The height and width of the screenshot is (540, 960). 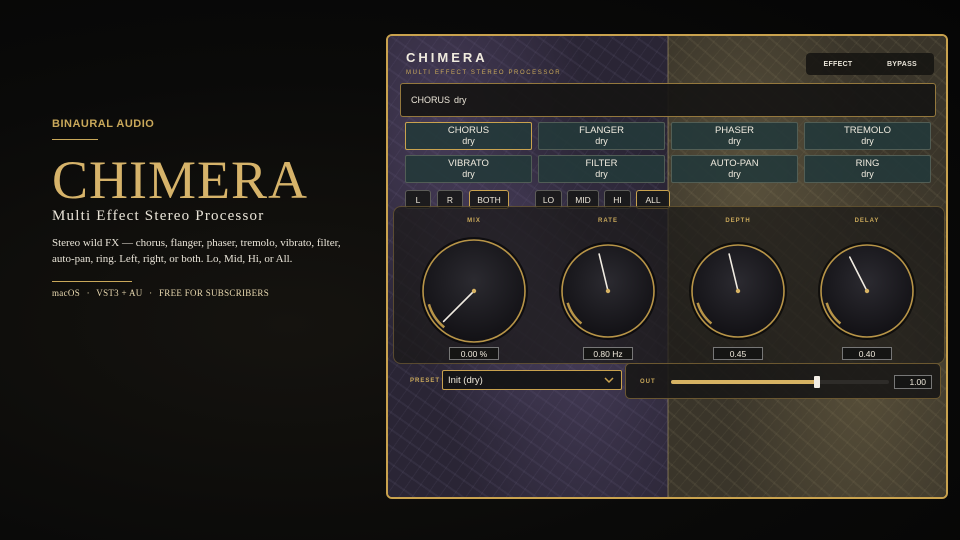 I want to click on brand-name: BINAURAL AUDIO, so click(x=103, y=124).